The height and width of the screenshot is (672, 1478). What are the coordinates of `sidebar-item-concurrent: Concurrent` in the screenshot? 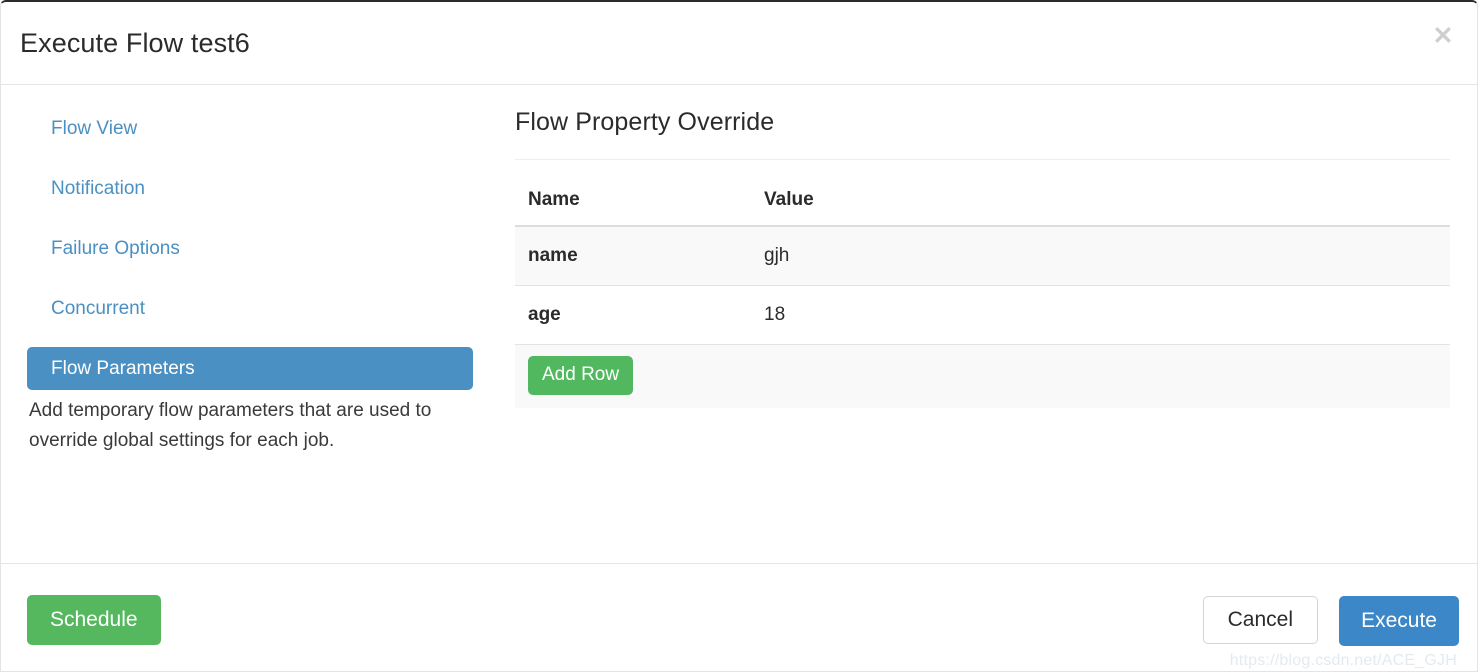 It's located at (250, 308).